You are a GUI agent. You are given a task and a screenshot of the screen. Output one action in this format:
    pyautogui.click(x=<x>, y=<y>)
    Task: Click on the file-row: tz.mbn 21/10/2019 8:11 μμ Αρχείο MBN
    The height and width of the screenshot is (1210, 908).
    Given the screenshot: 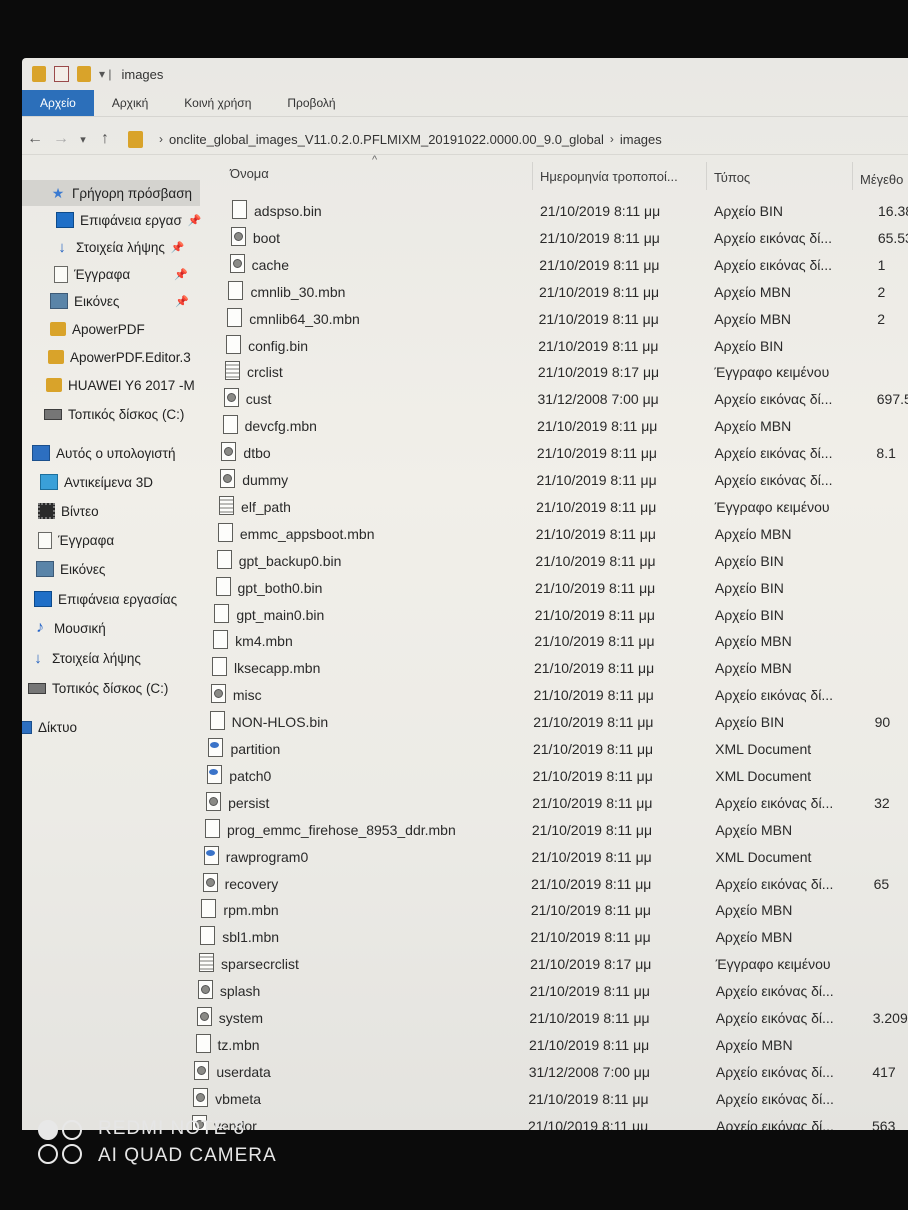 What is the action you would take?
    pyautogui.click(x=465, y=1045)
    